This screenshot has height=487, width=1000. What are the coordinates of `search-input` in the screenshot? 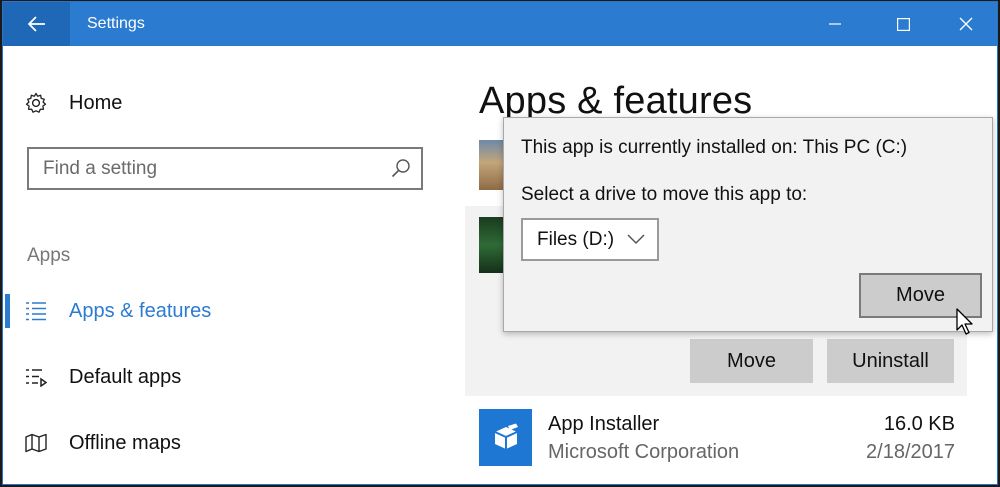 It's located at (204, 168).